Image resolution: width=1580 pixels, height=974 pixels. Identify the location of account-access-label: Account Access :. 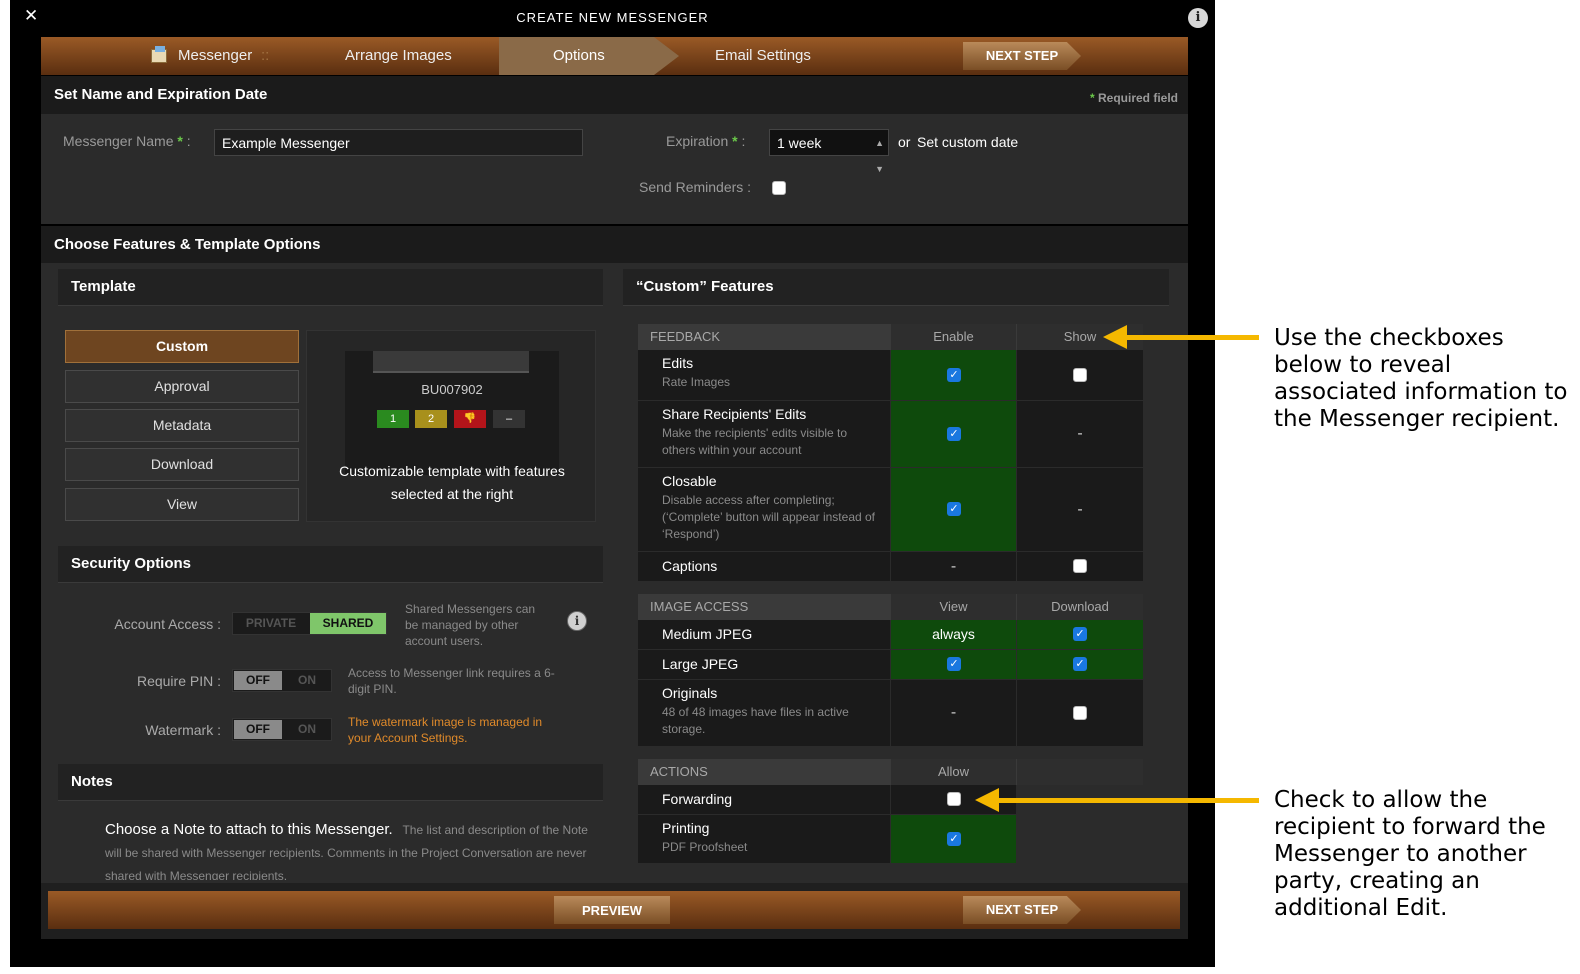
(167, 624).